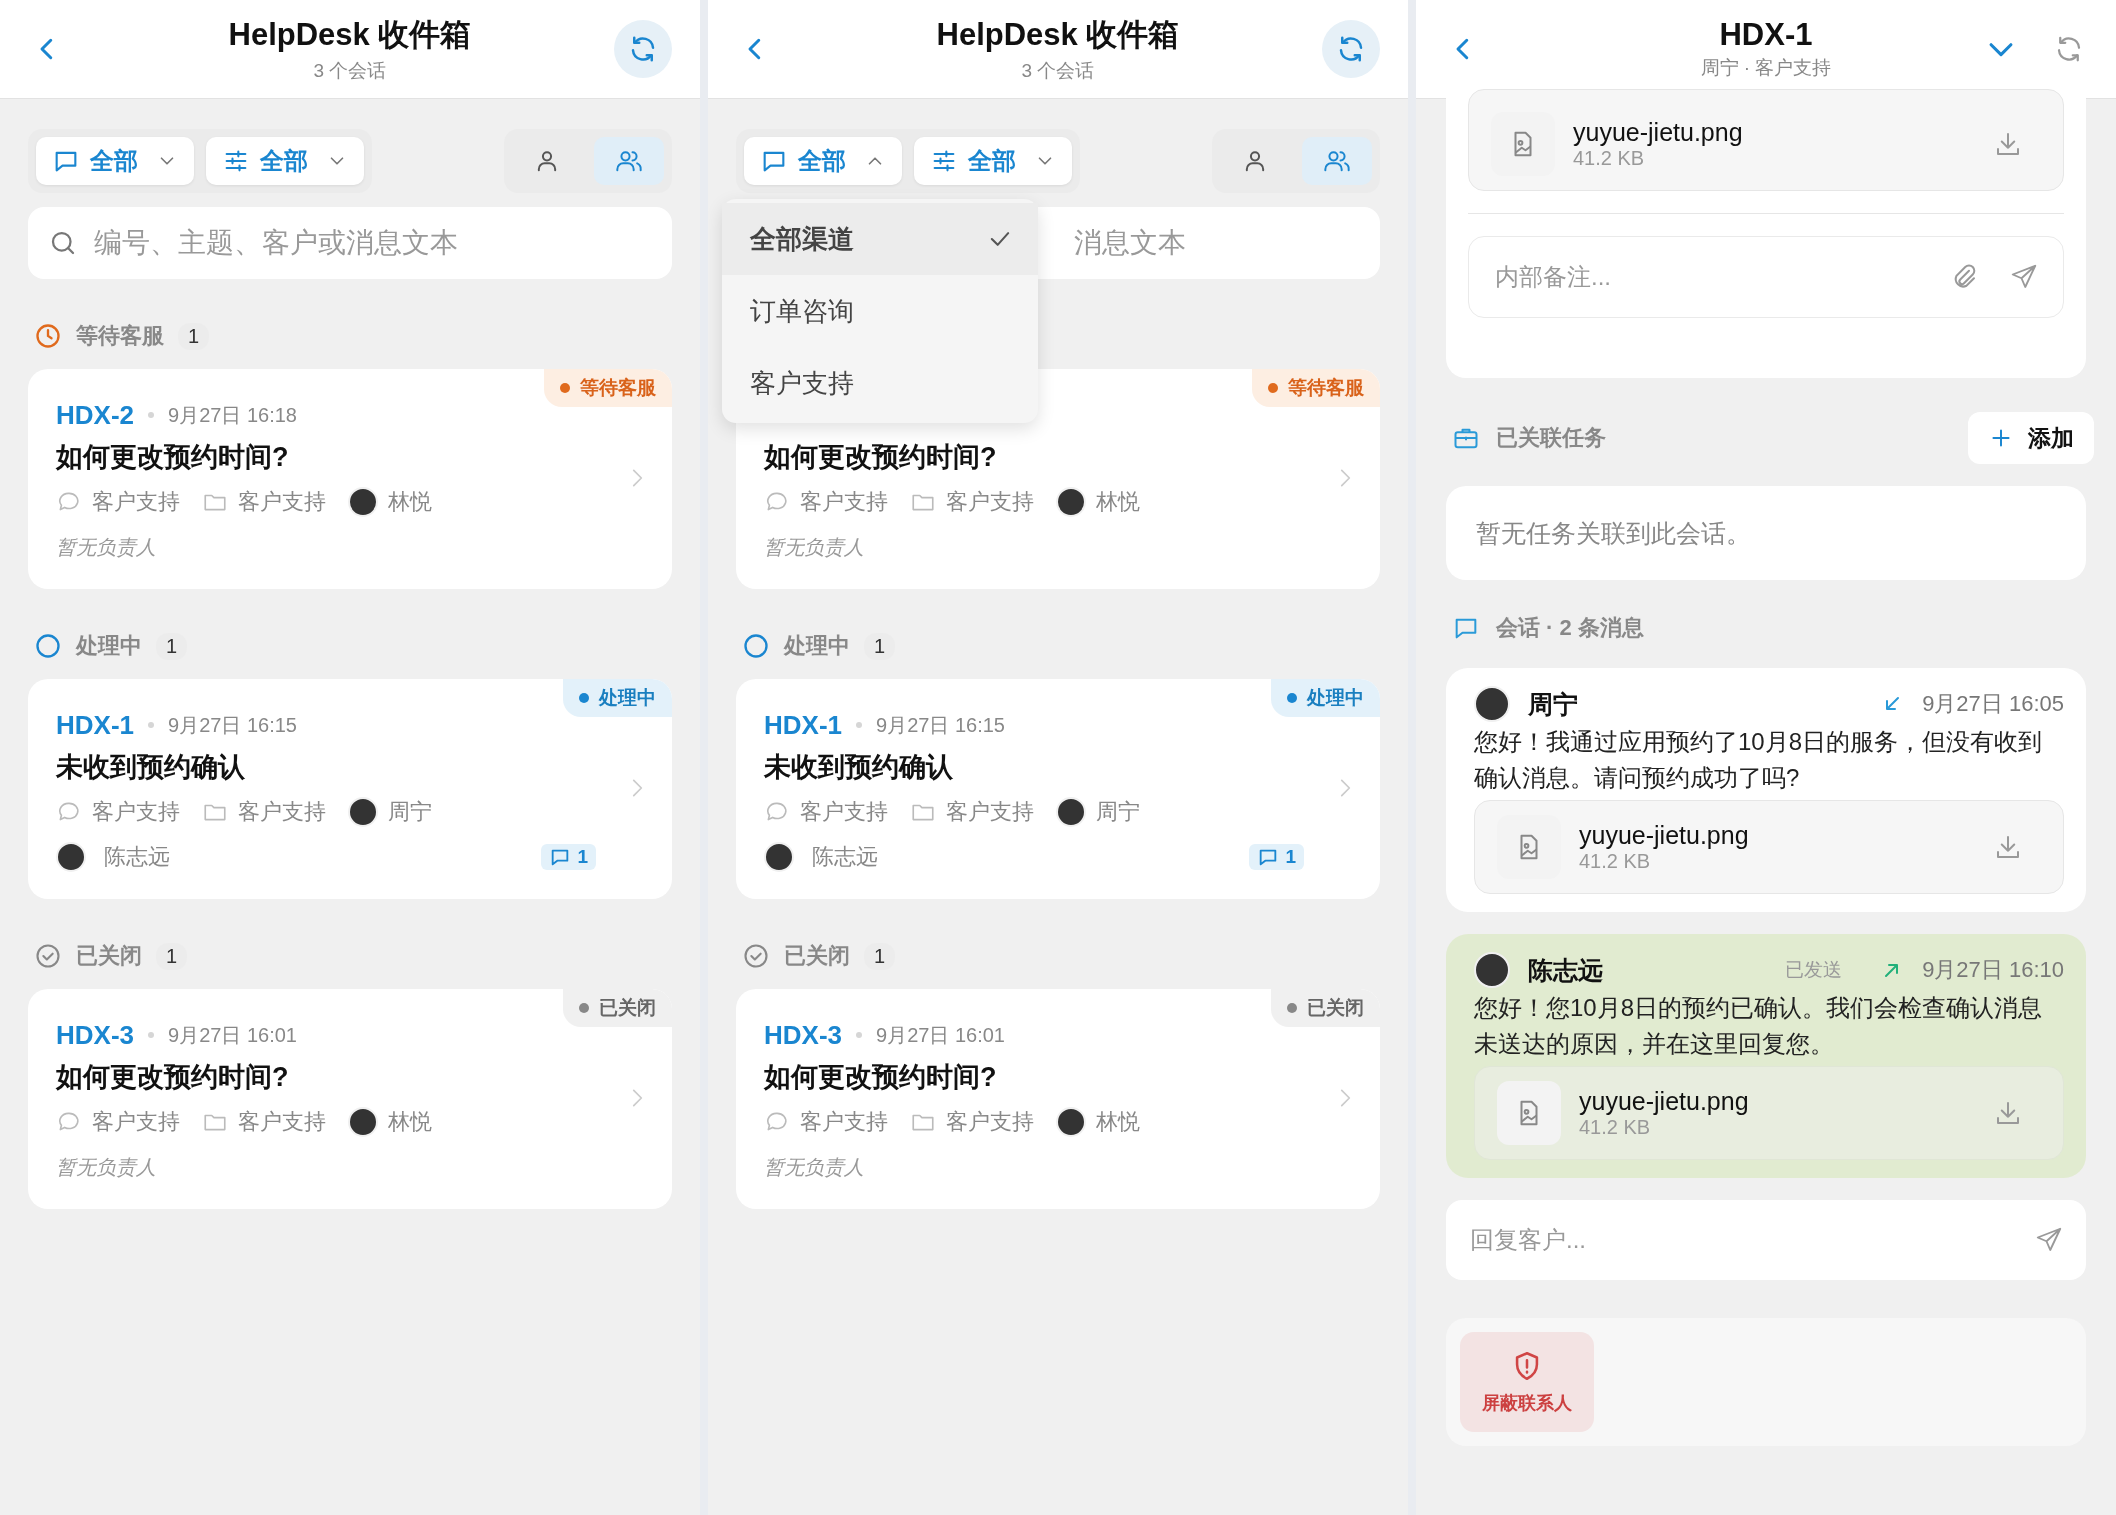 This screenshot has height=1515, width=2116. I want to click on ticket-id: HDX-2, so click(95, 415).